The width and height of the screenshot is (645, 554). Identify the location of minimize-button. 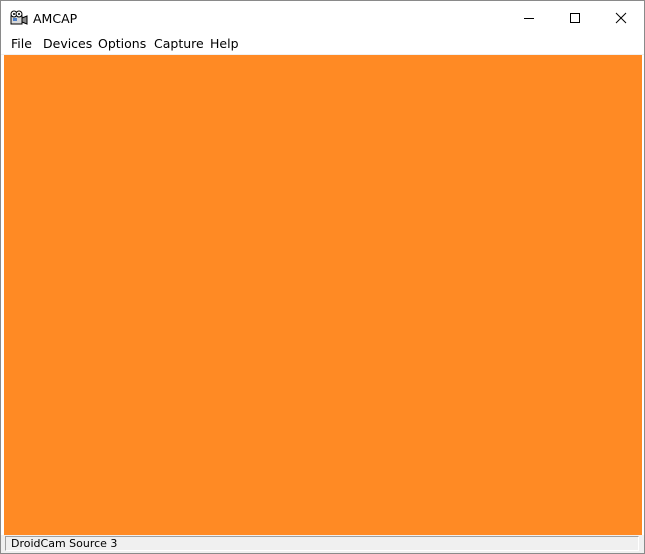
(529, 17).